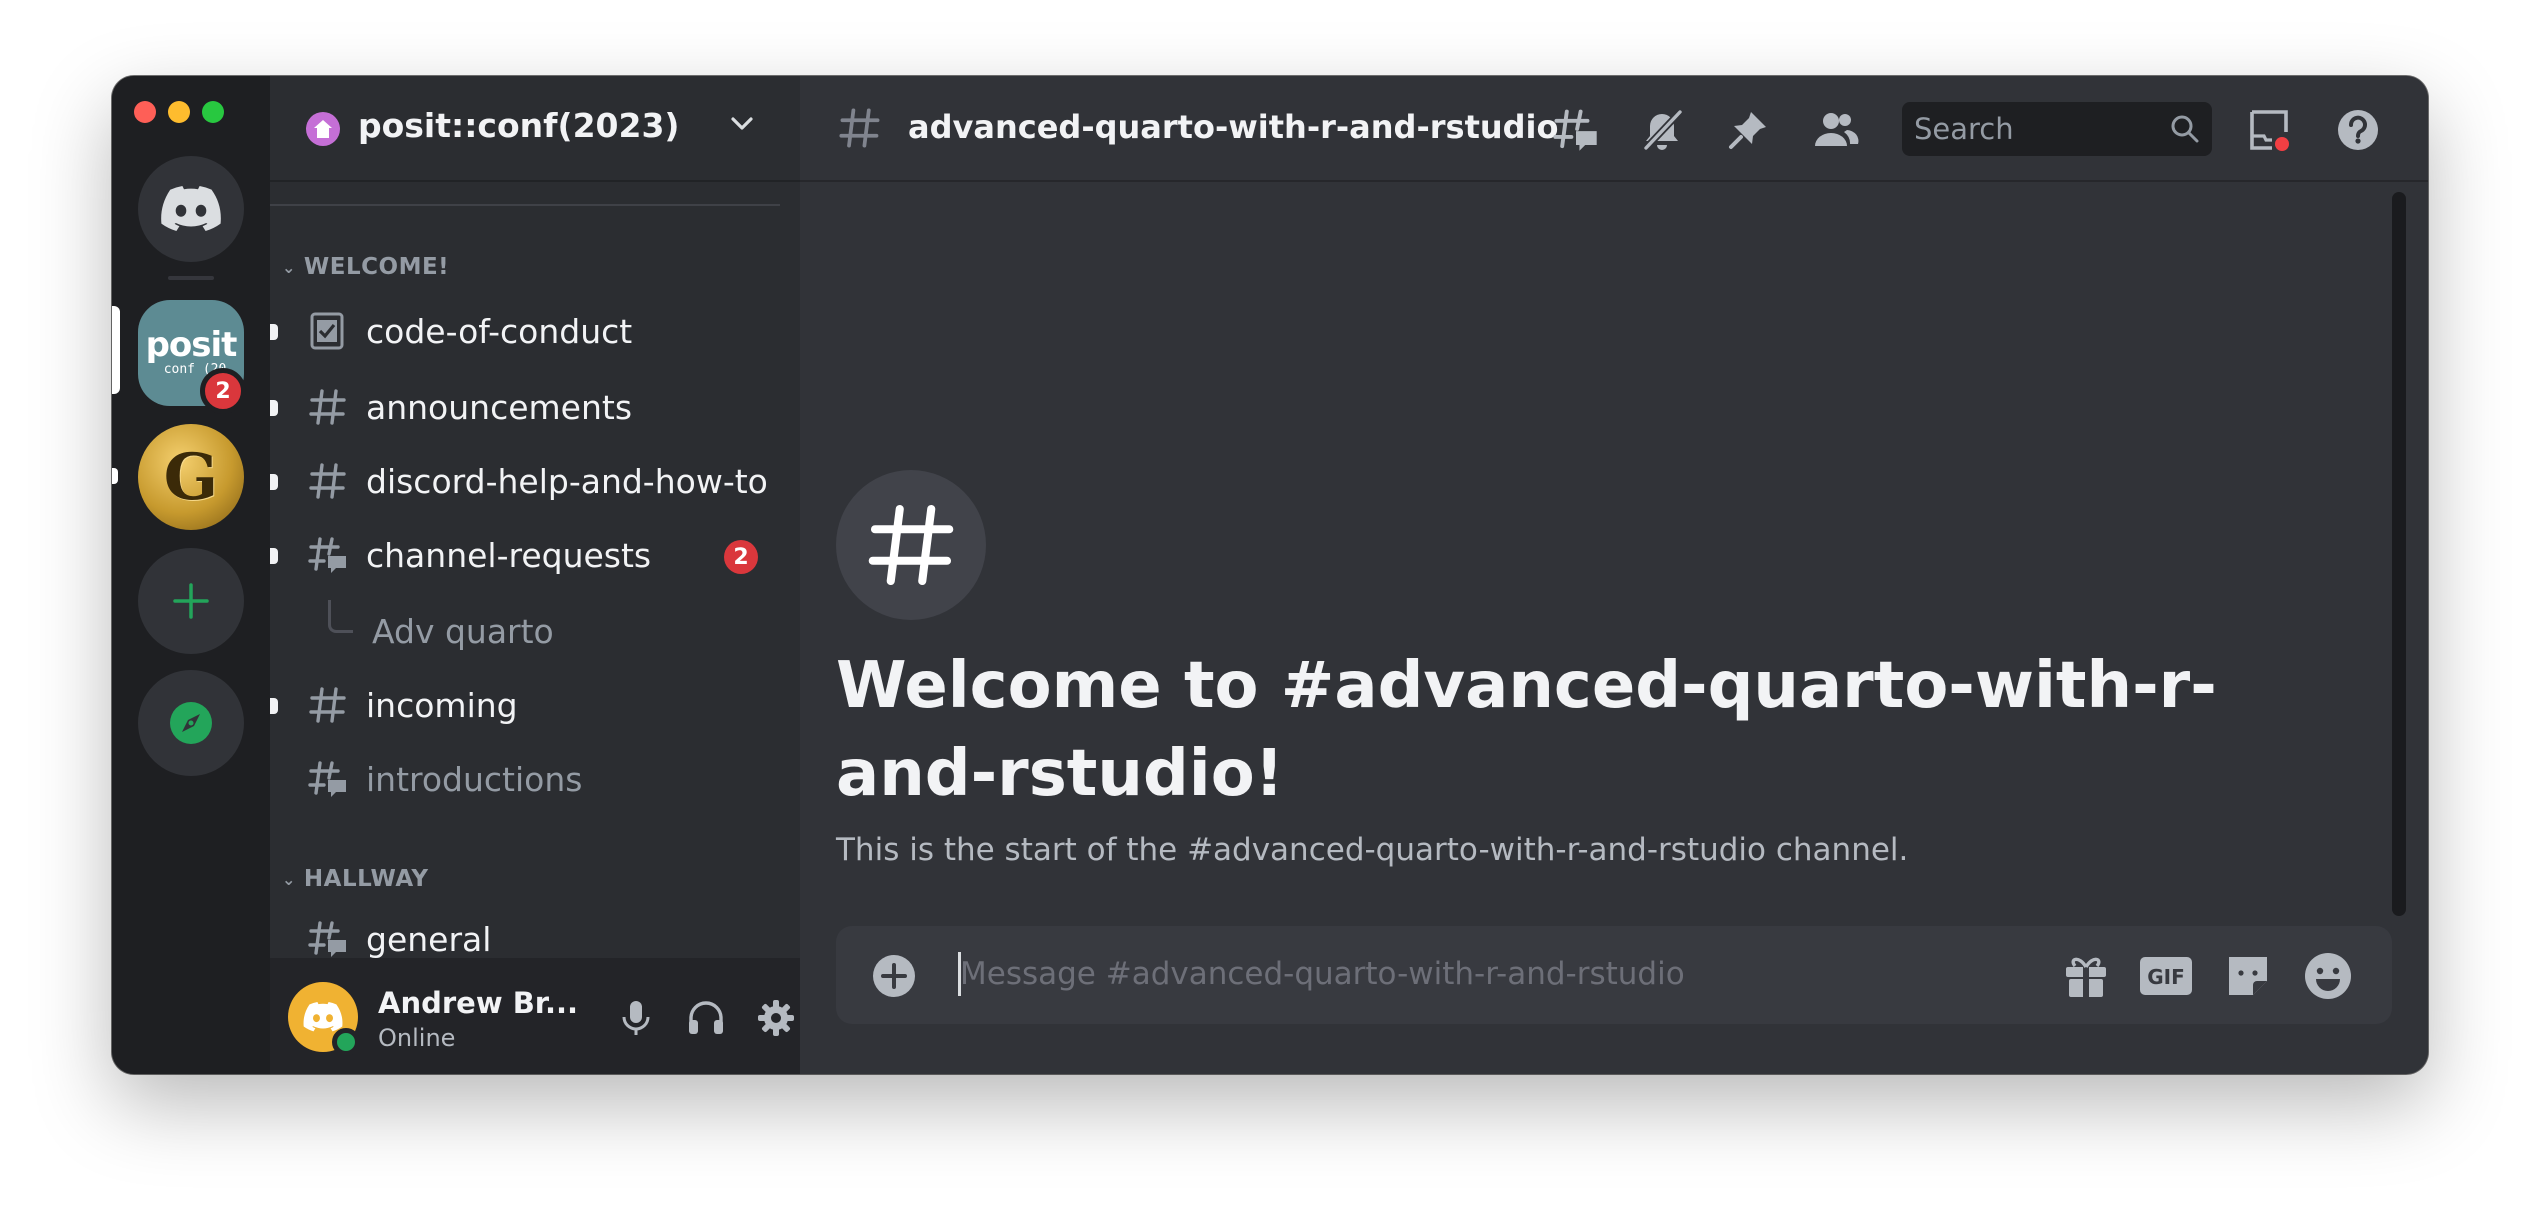 The width and height of the screenshot is (2540, 1224). I want to click on message-input, so click(1460, 974).